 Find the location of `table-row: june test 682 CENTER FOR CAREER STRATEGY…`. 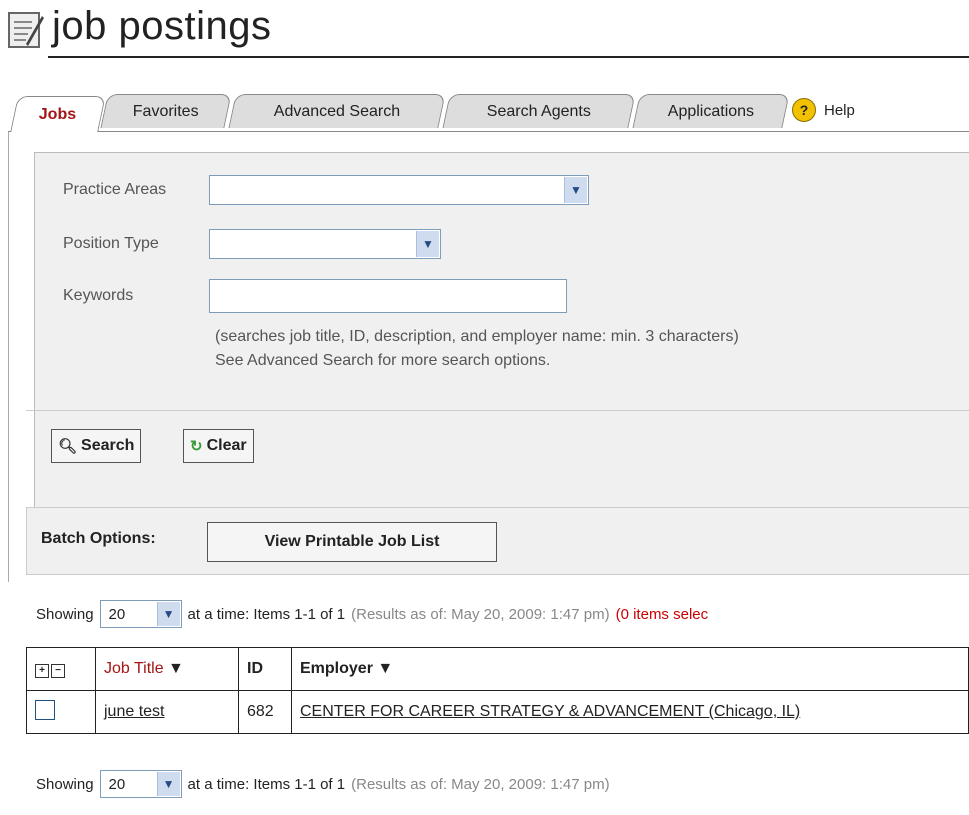

table-row: june test 682 CENTER FOR CAREER STRATEGY… is located at coordinates (497, 712).